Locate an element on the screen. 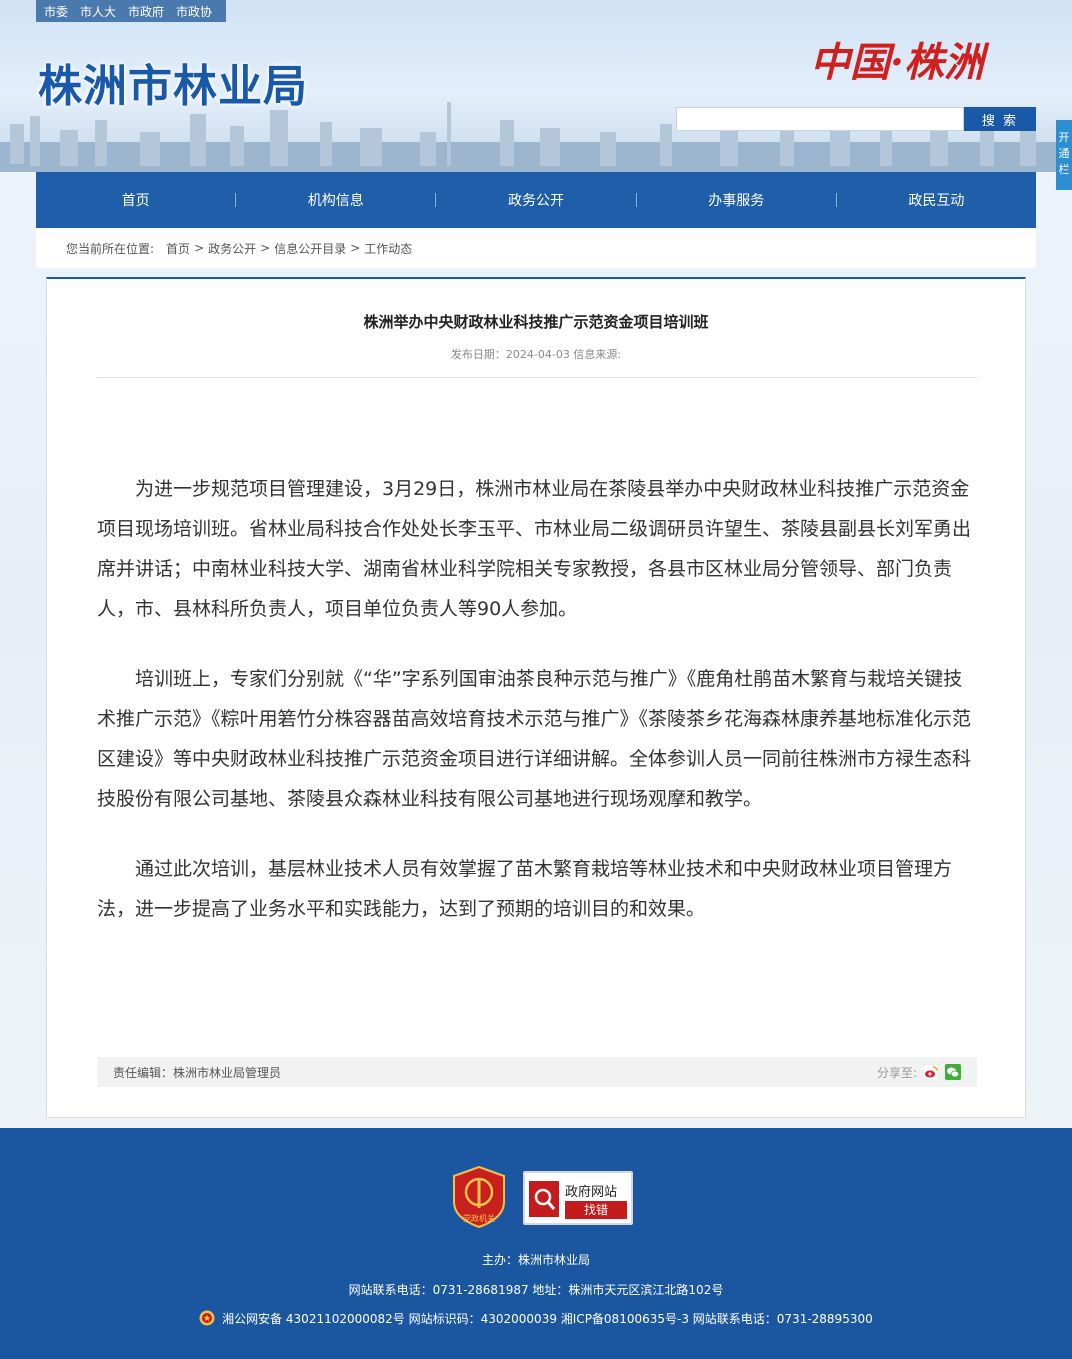 This screenshot has height=1359, width=1072. svg-text: 党政机关 is located at coordinates (479, 1218).